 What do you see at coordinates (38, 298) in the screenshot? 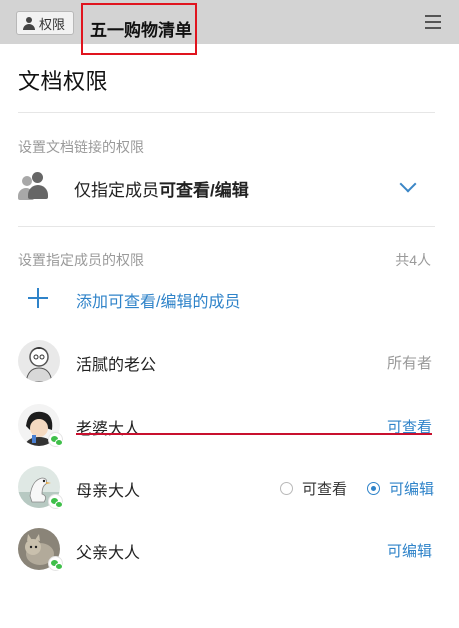
I see `plus-icon` at bounding box center [38, 298].